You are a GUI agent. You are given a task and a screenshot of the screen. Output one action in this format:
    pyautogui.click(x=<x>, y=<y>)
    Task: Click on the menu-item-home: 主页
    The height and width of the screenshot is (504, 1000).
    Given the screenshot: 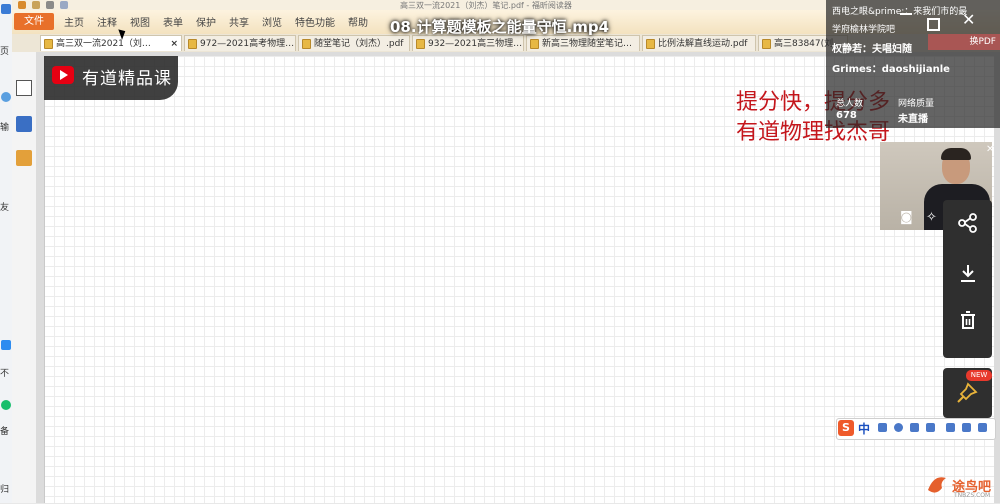 What is the action you would take?
    pyautogui.click(x=74, y=21)
    